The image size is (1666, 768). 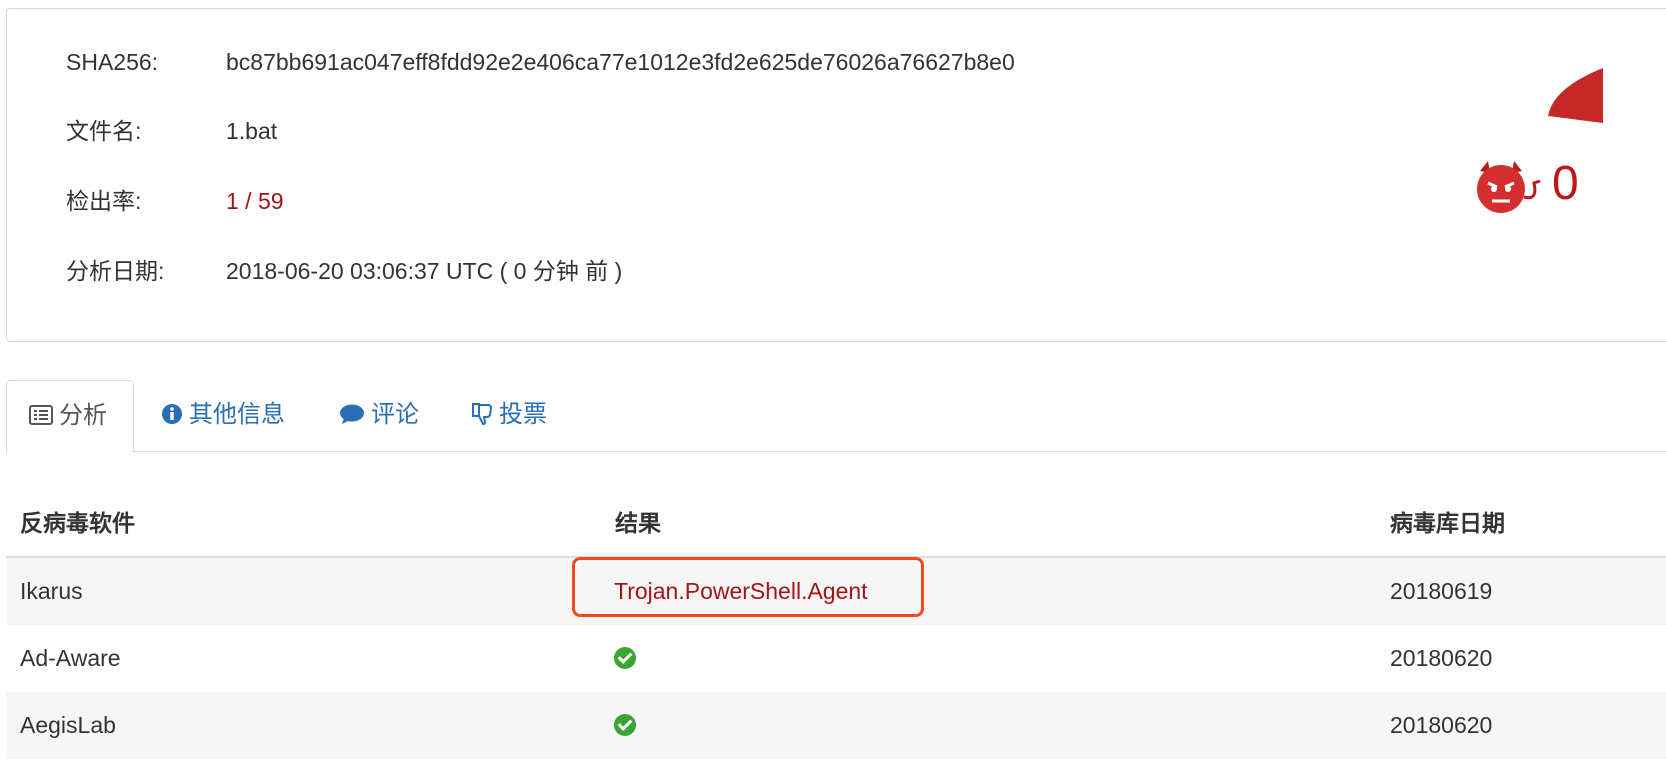 What do you see at coordinates (836, 725) in the screenshot?
I see `table-row: AegisLab 20180620` at bounding box center [836, 725].